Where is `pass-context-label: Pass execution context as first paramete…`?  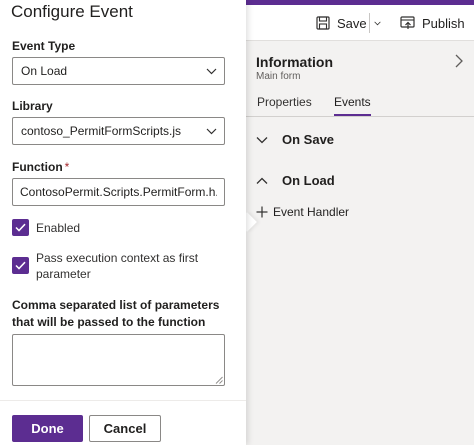
pass-context-label: Pass execution context as first paramete… is located at coordinates (117, 266).